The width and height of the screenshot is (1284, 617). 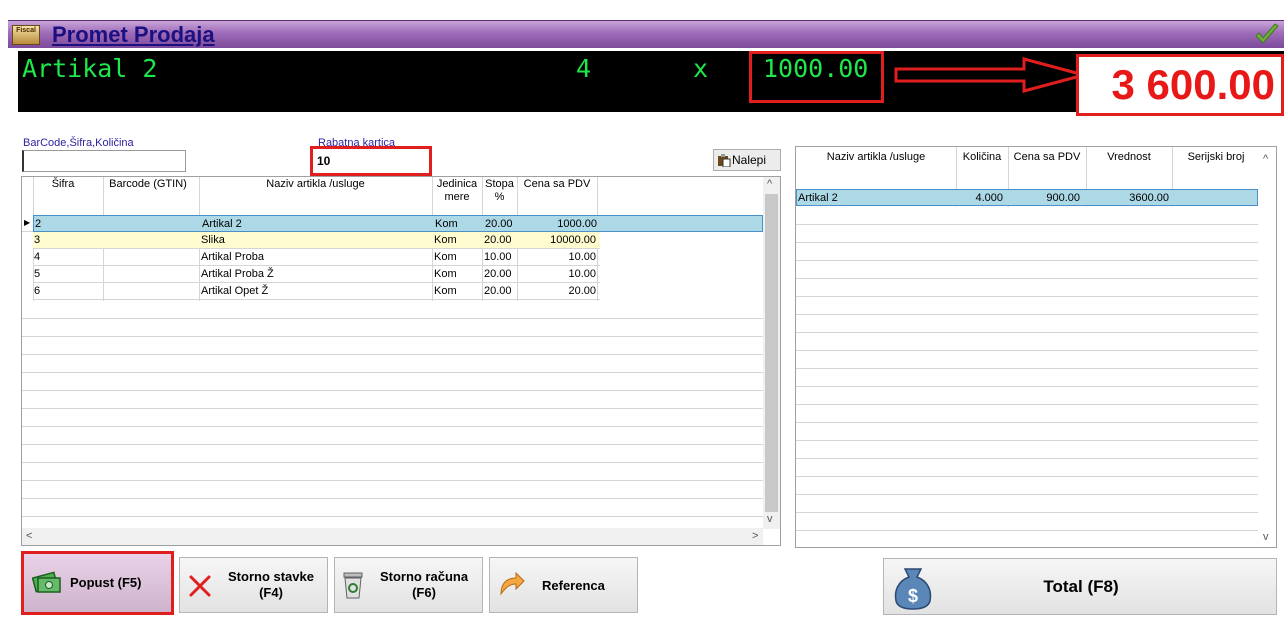 I want to click on money-icon, so click(x=46, y=582).